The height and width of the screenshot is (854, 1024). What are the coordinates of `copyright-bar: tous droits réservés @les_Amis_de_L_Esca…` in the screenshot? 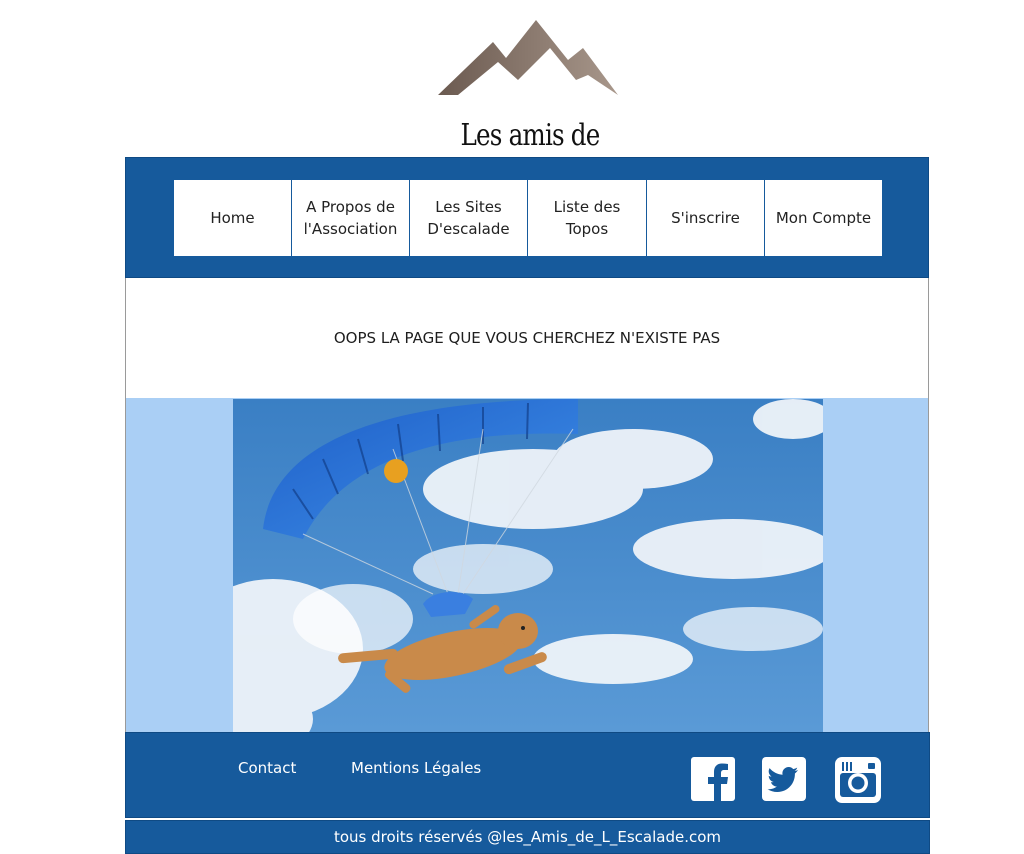 It's located at (527, 837).